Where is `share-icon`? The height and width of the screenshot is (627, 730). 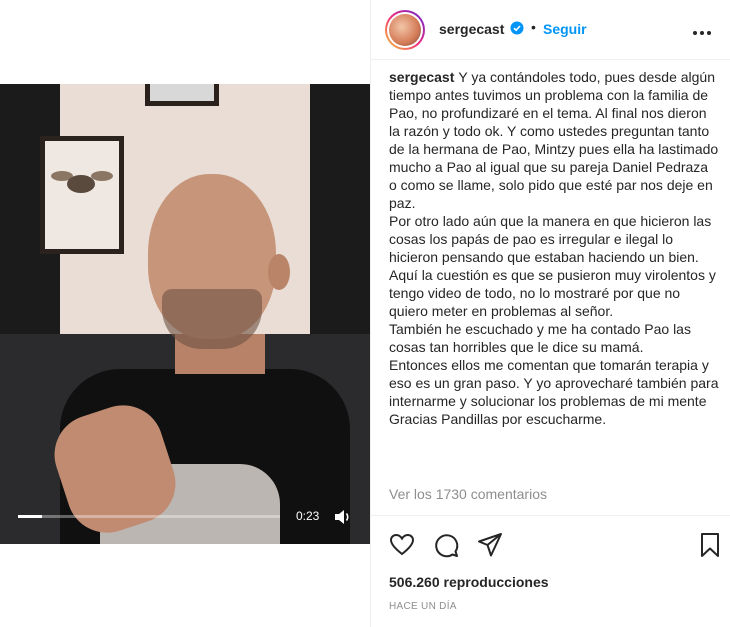
share-icon is located at coordinates (490, 545).